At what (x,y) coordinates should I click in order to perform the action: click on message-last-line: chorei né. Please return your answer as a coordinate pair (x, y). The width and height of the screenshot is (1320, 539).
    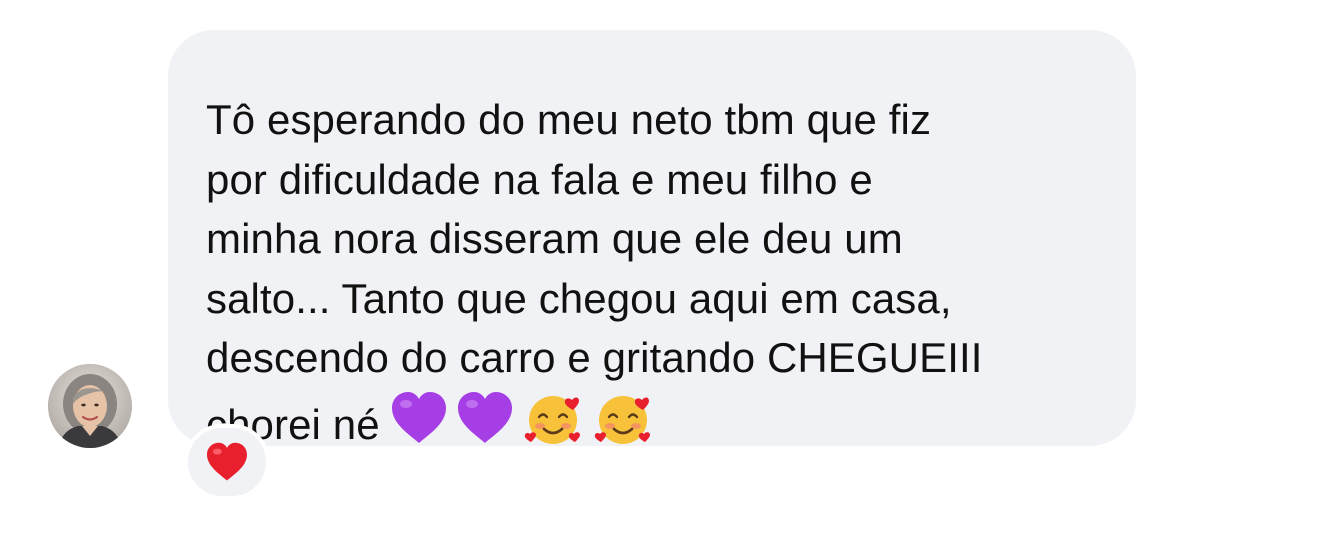
    Looking at the image, I should click on (651, 421).